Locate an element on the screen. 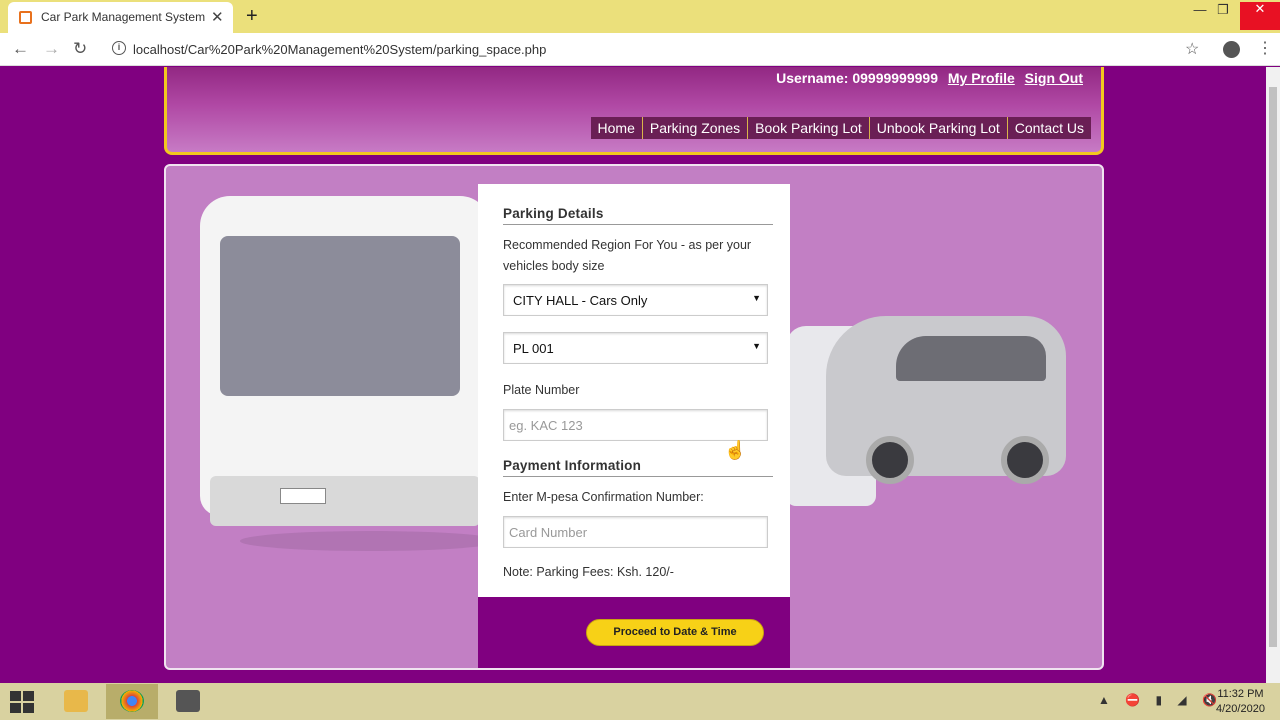 The height and width of the screenshot is (720, 1280). region-select: CITY HALL - Cars Only ▼ is located at coordinates (635, 300).